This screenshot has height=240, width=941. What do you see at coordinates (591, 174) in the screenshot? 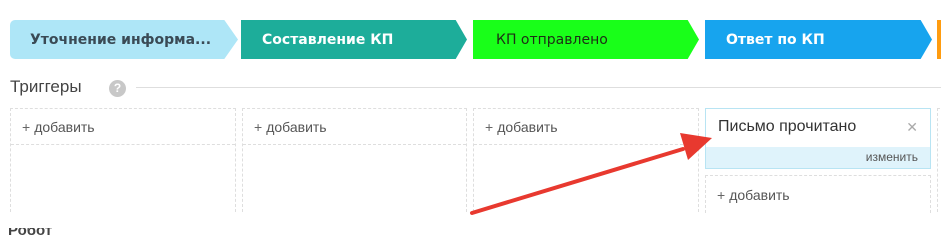
I see `annotation-arrow-icon` at bounding box center [591, 174].